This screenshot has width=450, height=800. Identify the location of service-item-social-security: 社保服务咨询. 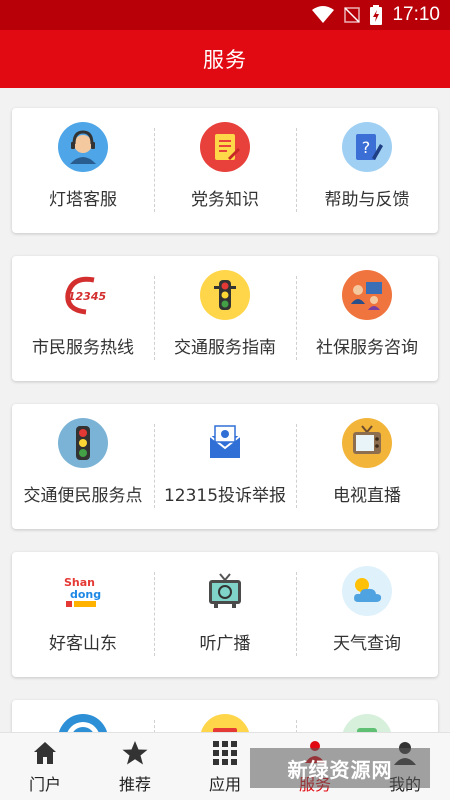
(367, 318).